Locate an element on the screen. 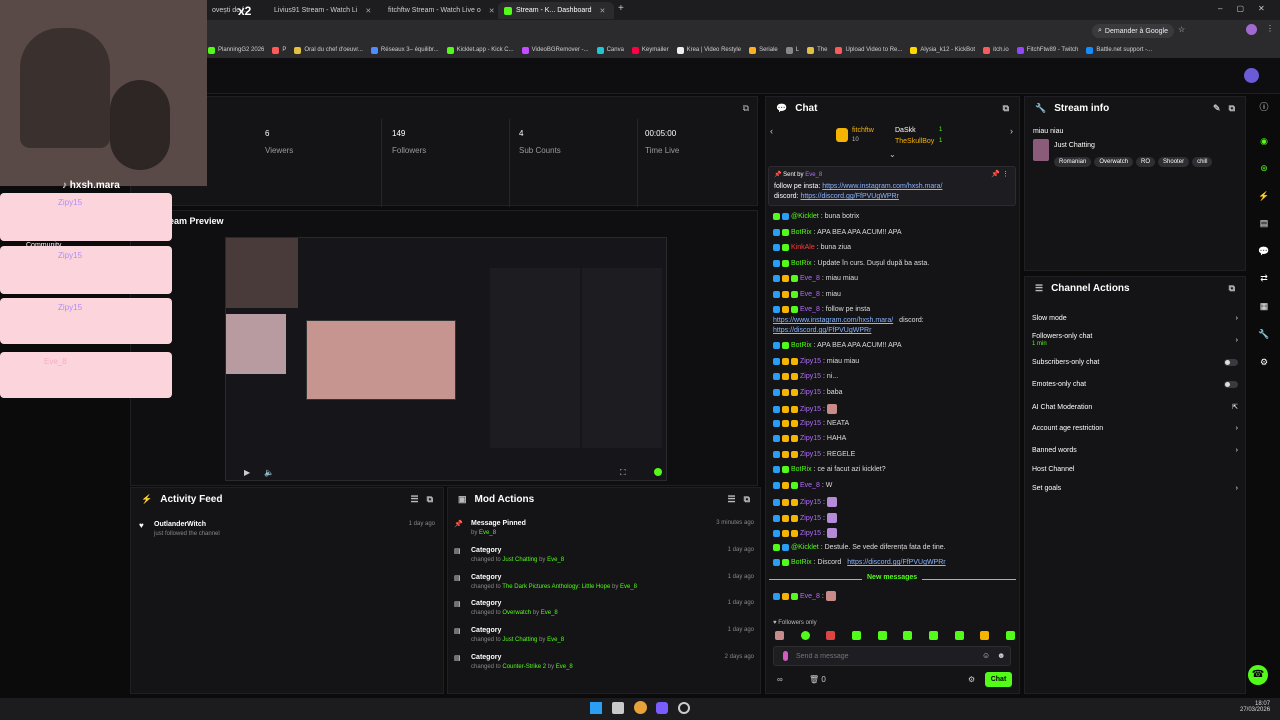 This screenshot has width=1280, height=720. mod-action-value: The Dark Pictures Anthology: Little Hope is located at coordinates (556, 587).